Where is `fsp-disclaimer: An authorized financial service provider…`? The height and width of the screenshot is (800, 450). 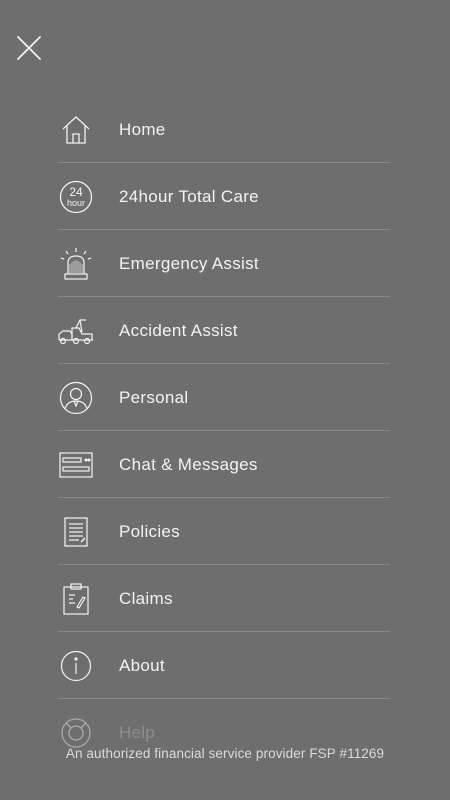 fsp-disclaimer: An authorized financial service provider… is located at coordinates (225, 753).